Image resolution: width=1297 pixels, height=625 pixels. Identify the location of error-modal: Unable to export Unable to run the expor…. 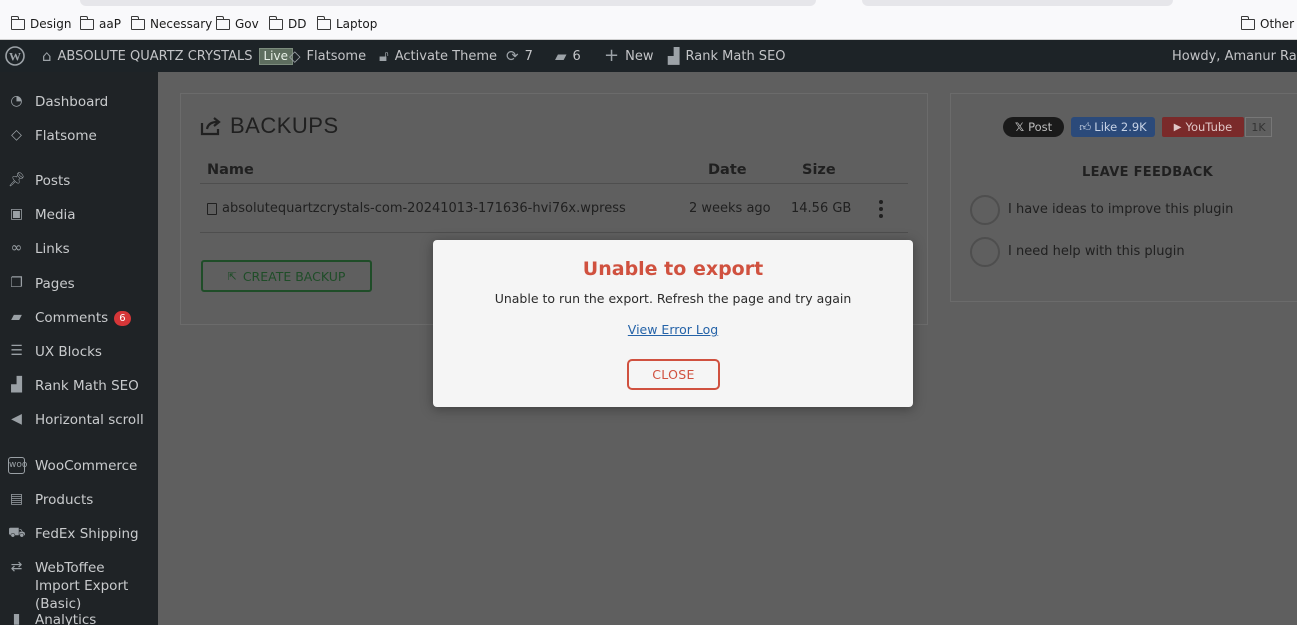
(673, 323).